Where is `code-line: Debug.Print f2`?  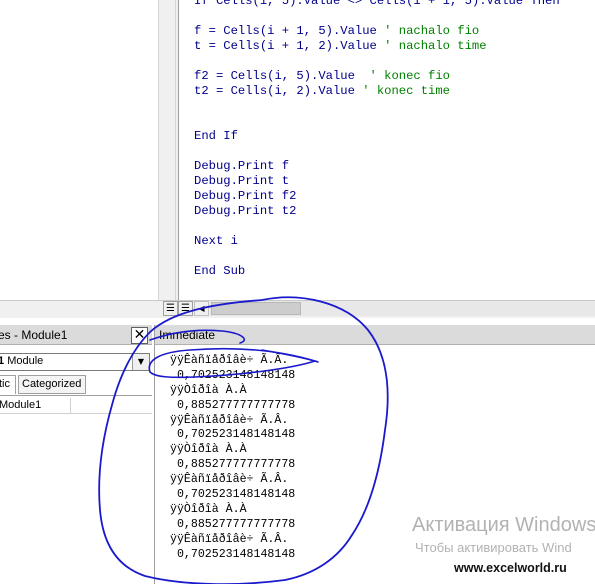
code-line: Debug.Print f2 is located at coordinates (377, 196).